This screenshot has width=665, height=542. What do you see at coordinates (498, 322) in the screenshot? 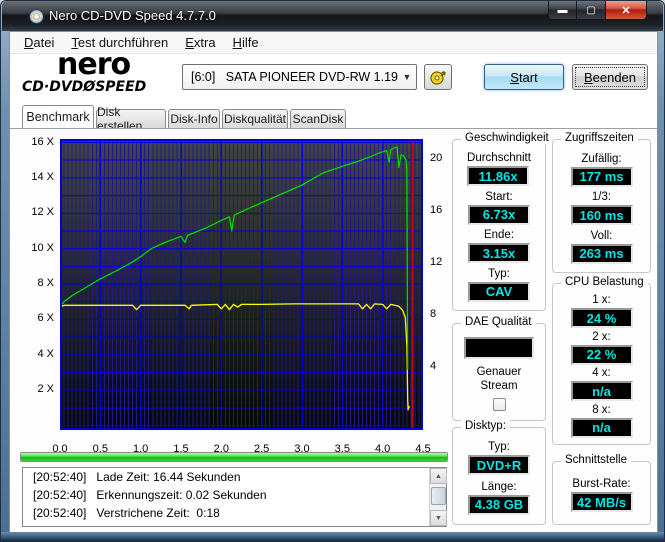
I see `panel-title: DAE Qualität` at bounding box center [498, 322].